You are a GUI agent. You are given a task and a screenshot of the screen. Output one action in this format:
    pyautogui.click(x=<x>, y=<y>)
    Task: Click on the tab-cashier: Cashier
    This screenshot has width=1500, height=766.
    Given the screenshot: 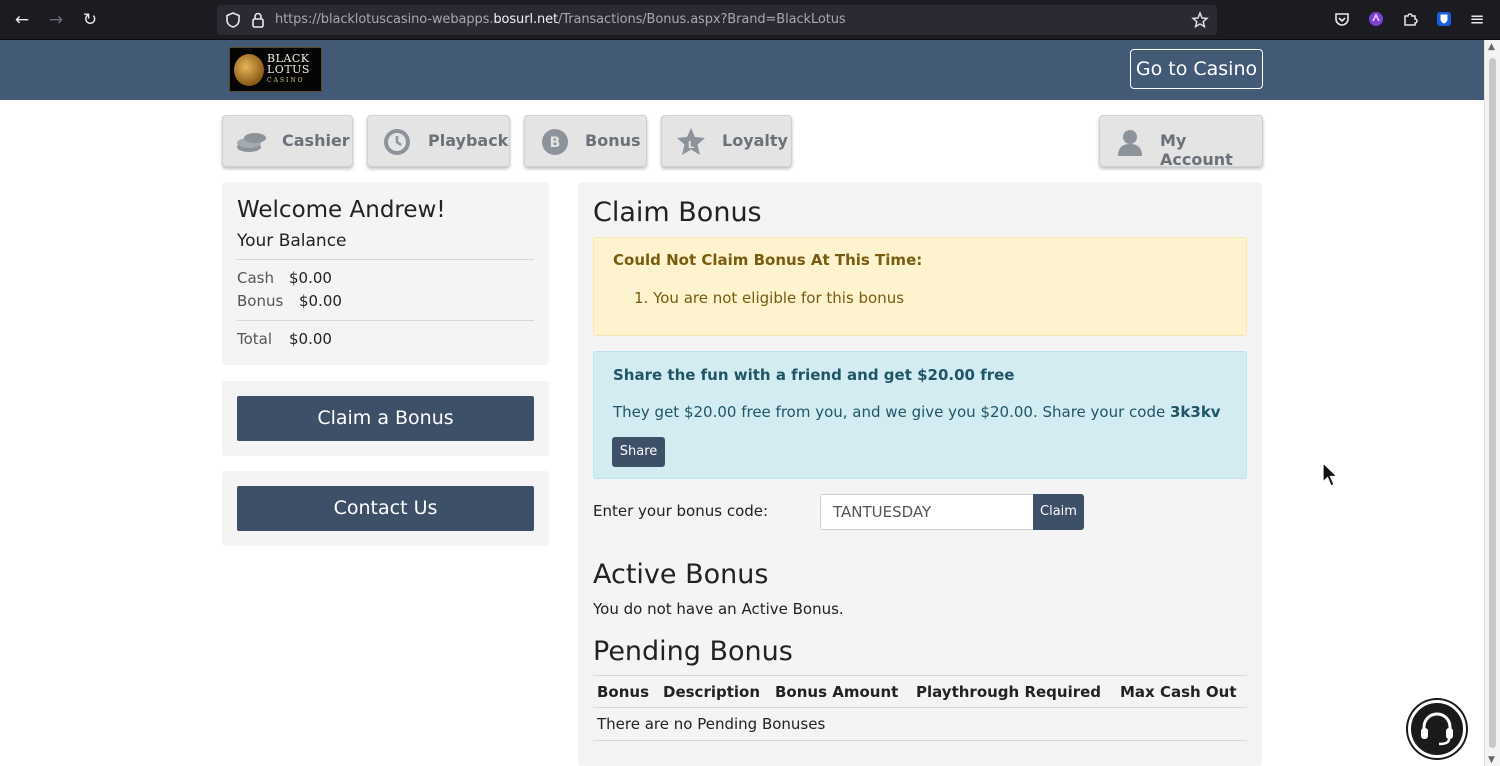 What is the action you would take?
    pyautogui.click(x=287, y=141)
    